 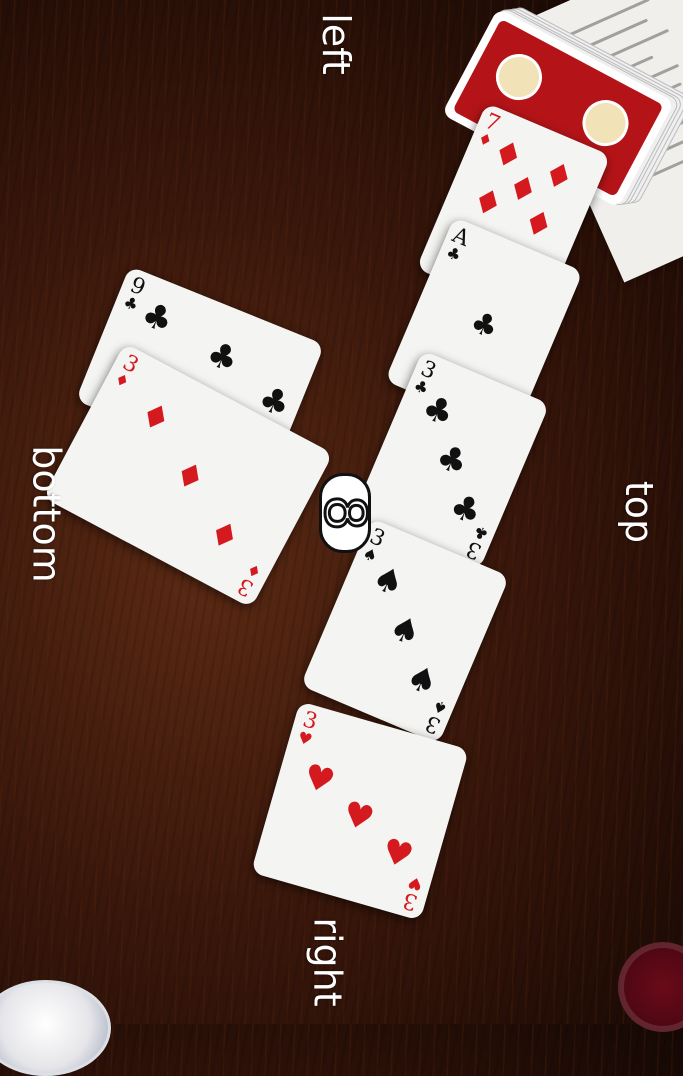 What do you see at coordinates (327, 962) in the screenshot?
I see `label-right: right` at bounding box center [327, 962].